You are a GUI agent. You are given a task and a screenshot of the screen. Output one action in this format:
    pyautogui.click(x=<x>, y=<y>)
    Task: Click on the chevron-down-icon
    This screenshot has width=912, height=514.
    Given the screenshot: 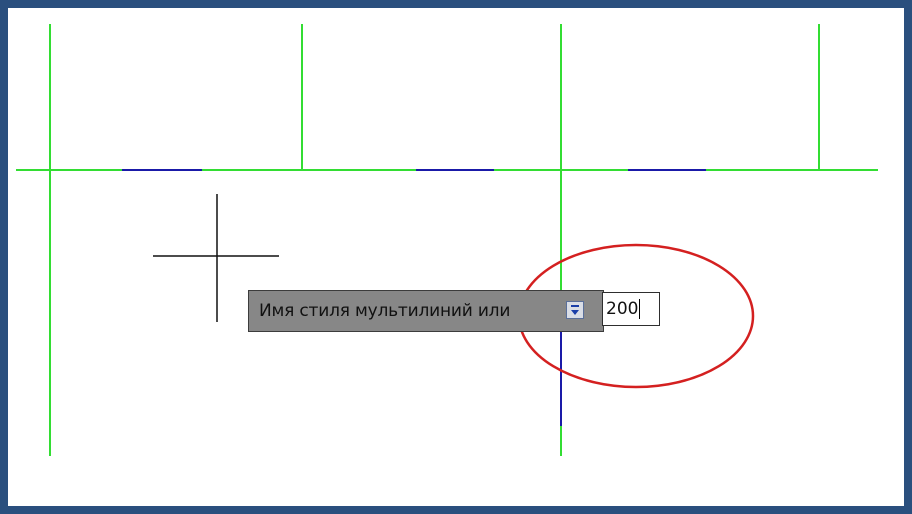 What is the action you would take?
    pyautogui.click(x=575, y=309)
    